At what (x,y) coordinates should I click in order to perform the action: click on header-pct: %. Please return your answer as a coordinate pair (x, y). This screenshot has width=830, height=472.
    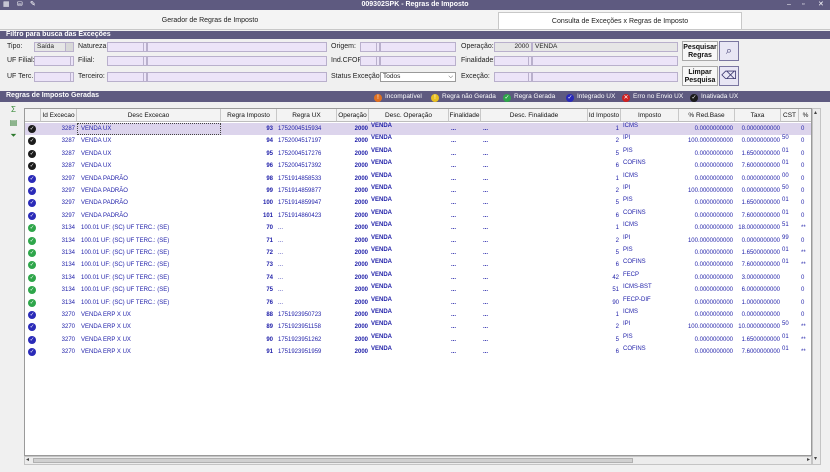
    Looking at the image, I should click on (805, 115).